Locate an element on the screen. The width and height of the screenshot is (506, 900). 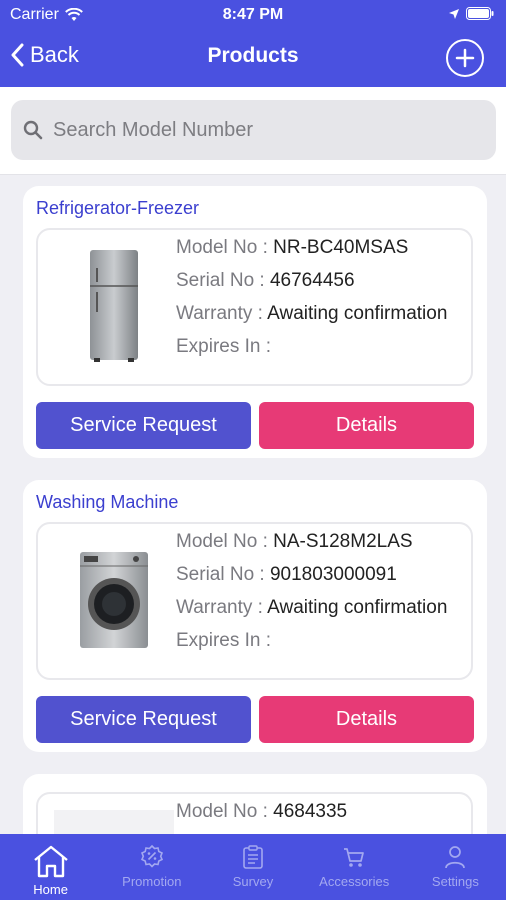
user-icon is located at coordinates (455, 857).